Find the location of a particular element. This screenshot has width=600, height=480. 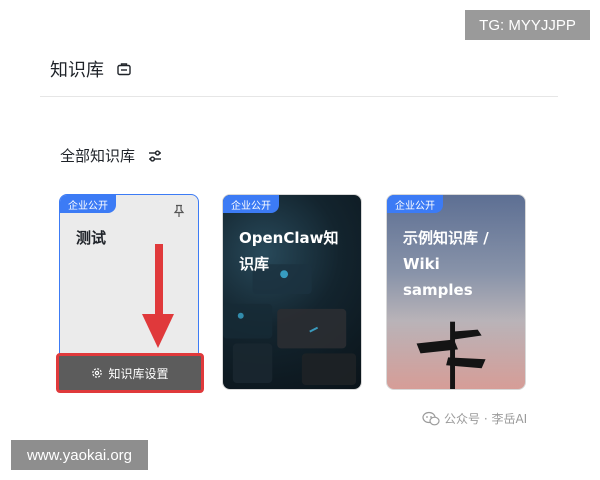

site-watermark-badge: www.yaokai.org is located at coordinates (79, 455).